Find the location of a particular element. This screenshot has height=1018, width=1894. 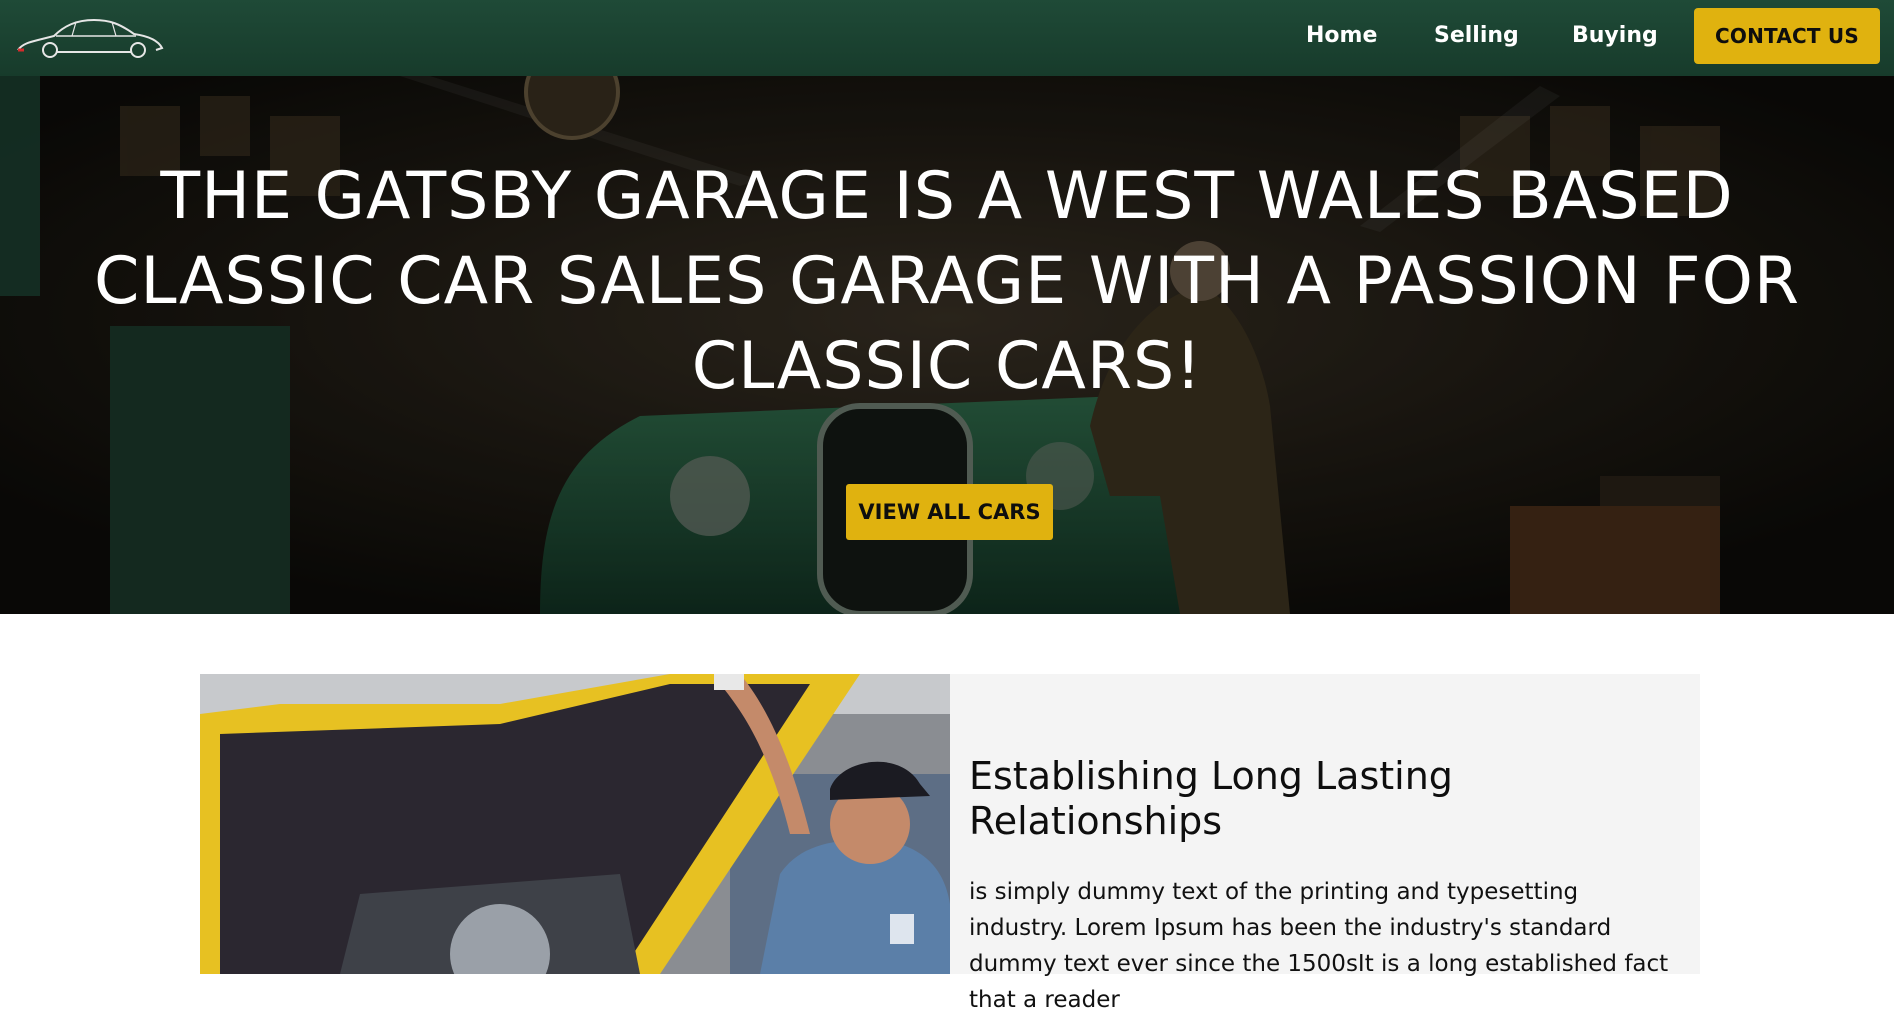

contact-us-button: CONTACT US is located at coordinates (1787, 36).